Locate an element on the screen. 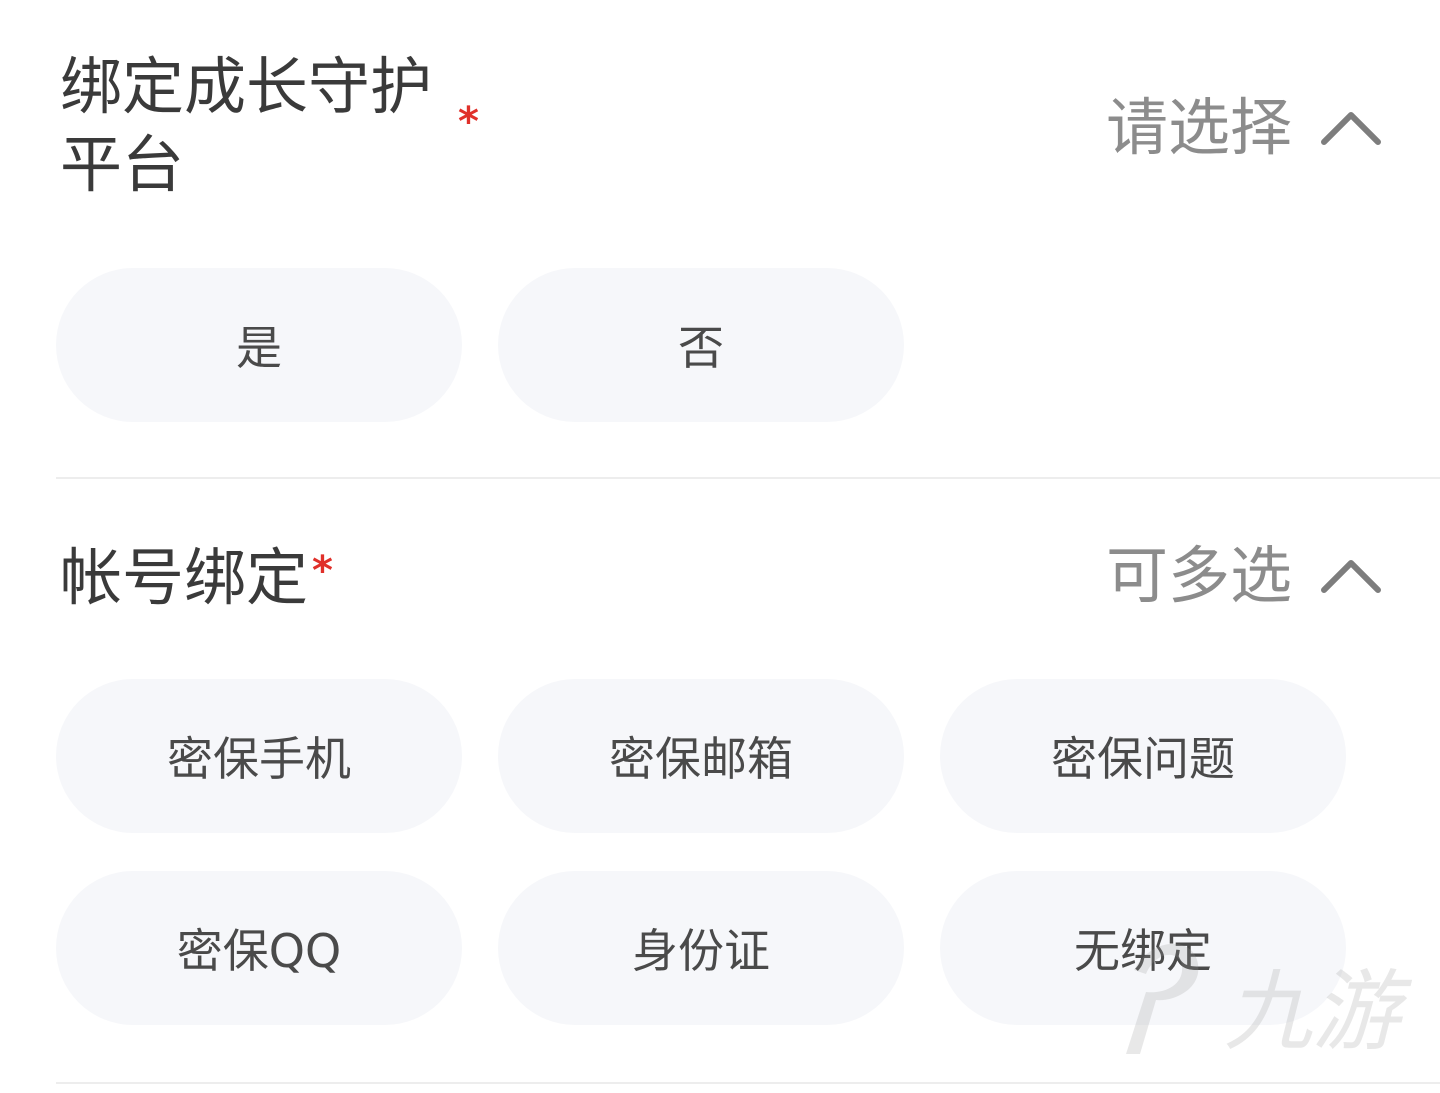 The width and height of the screenshot is (1440, 1093). growth-guard-picker: 请选择 is located at coordinates (1244, 128).